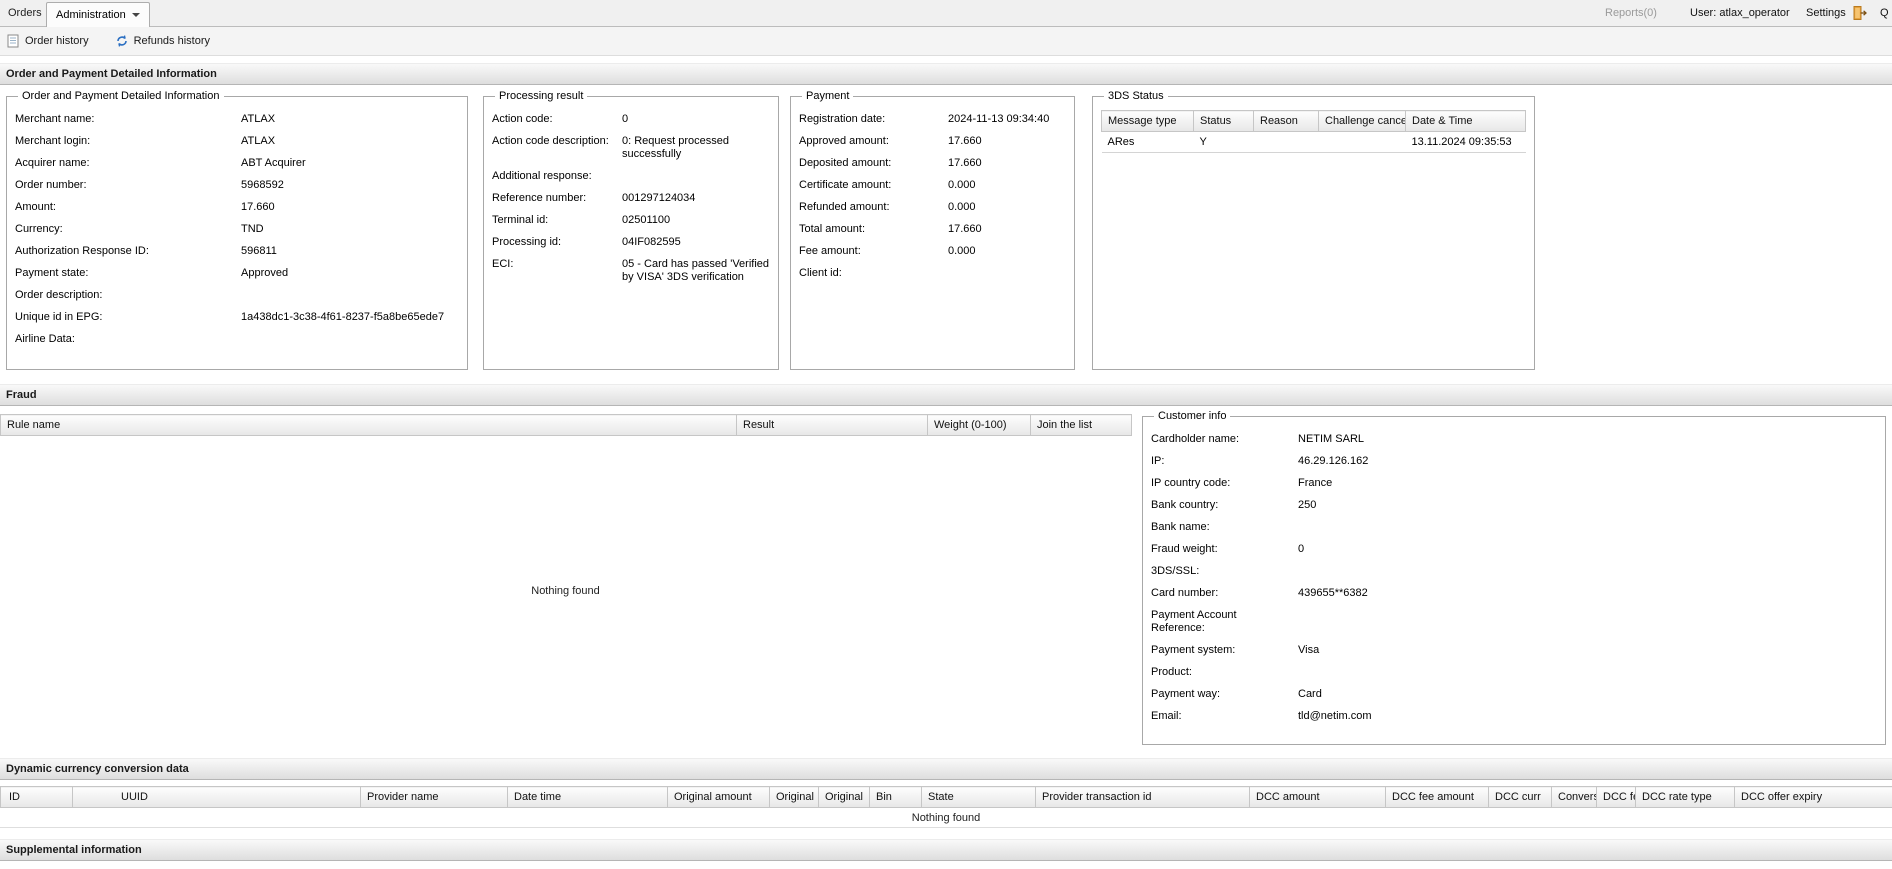 The height and width of the screenshot is (869, 1892). I want to click on field-value: 439655**6382, so click(1333, 593).